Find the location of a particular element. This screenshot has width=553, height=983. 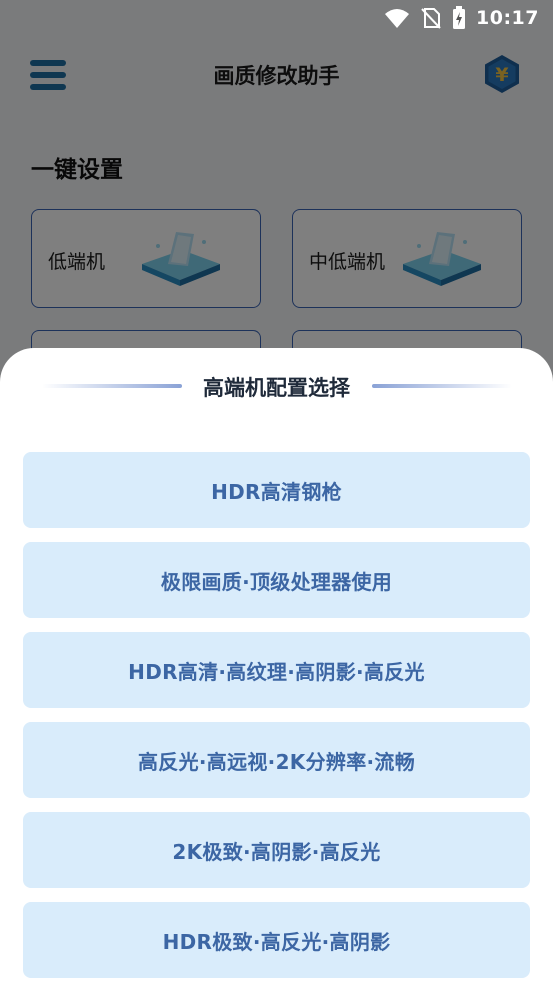

wifi-icon is located at coordinates (397, 18).